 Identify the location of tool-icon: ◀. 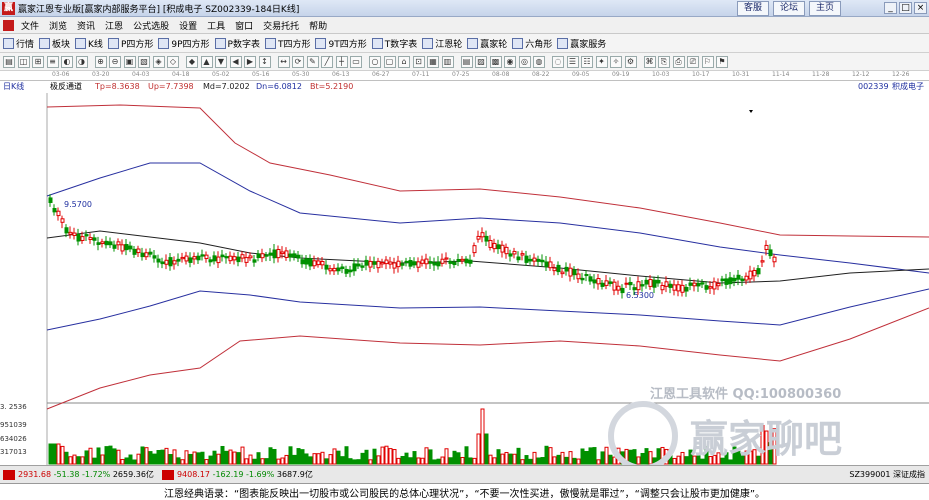
(235, 62).